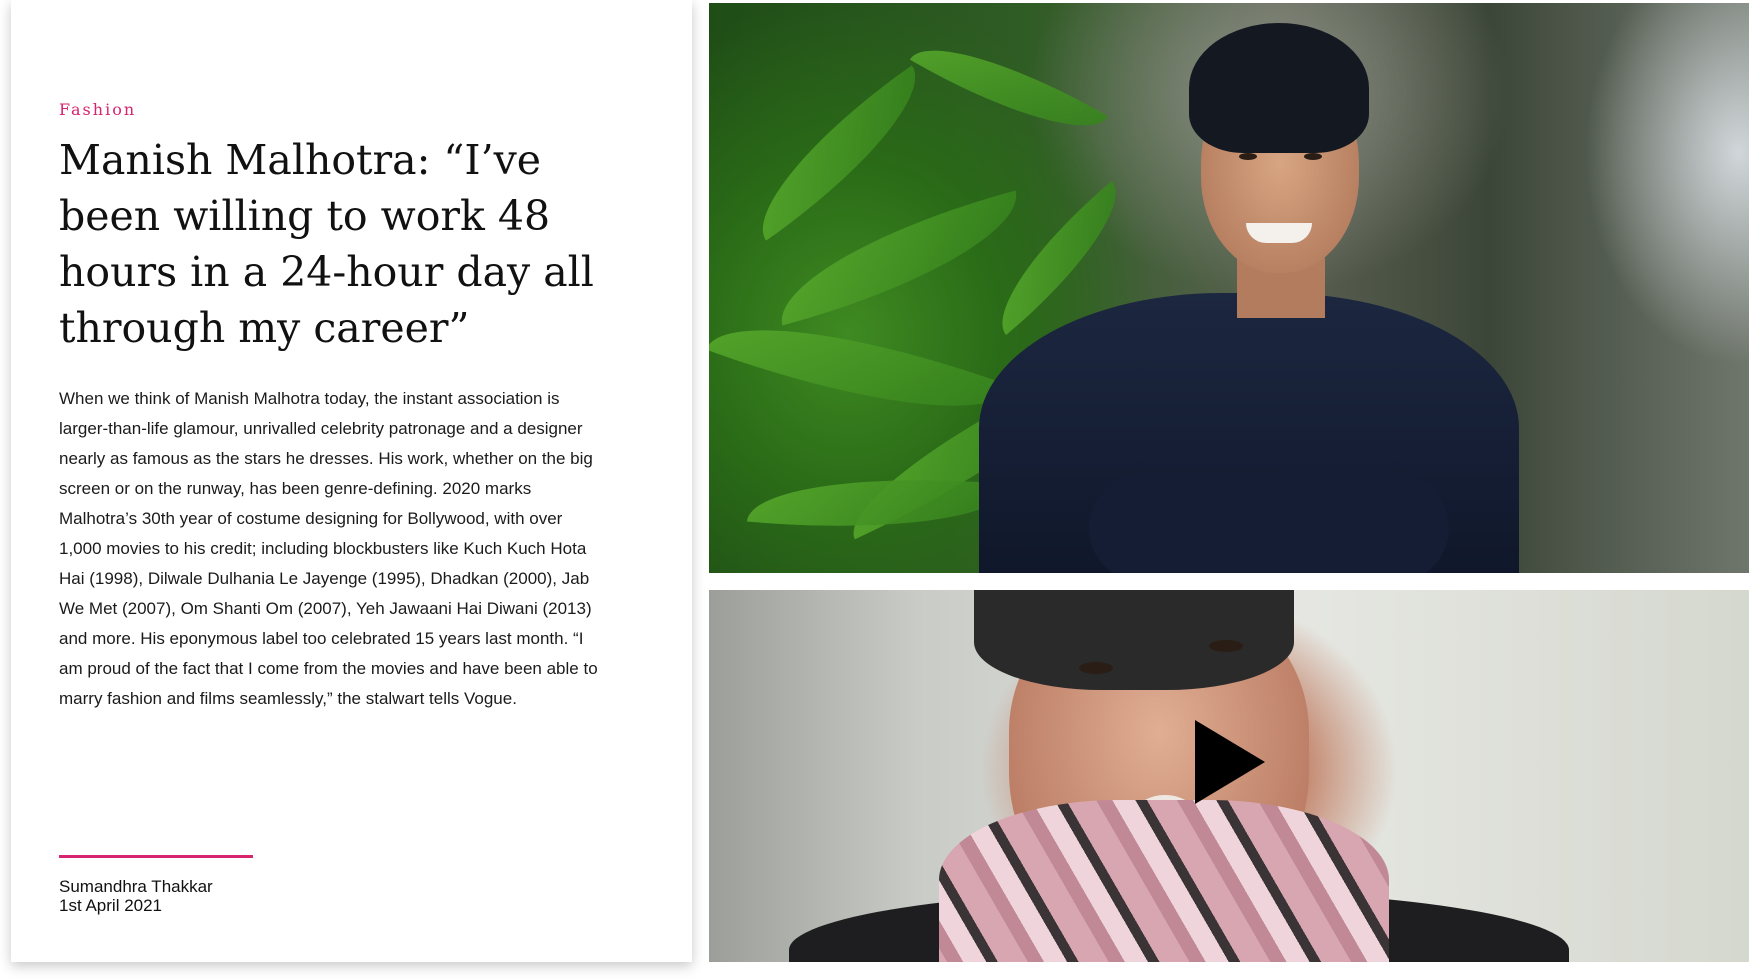  I want to click on category-link: Fashion, so click(97, 109).